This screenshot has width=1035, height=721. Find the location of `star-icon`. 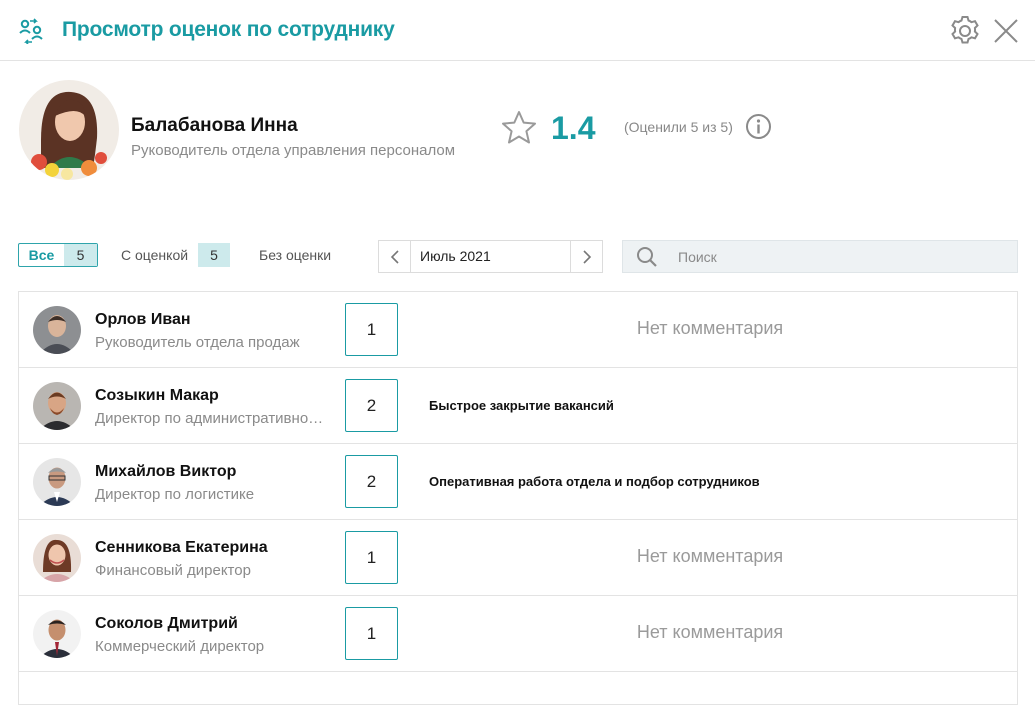

star-icon is located at coordinates (519, 127).